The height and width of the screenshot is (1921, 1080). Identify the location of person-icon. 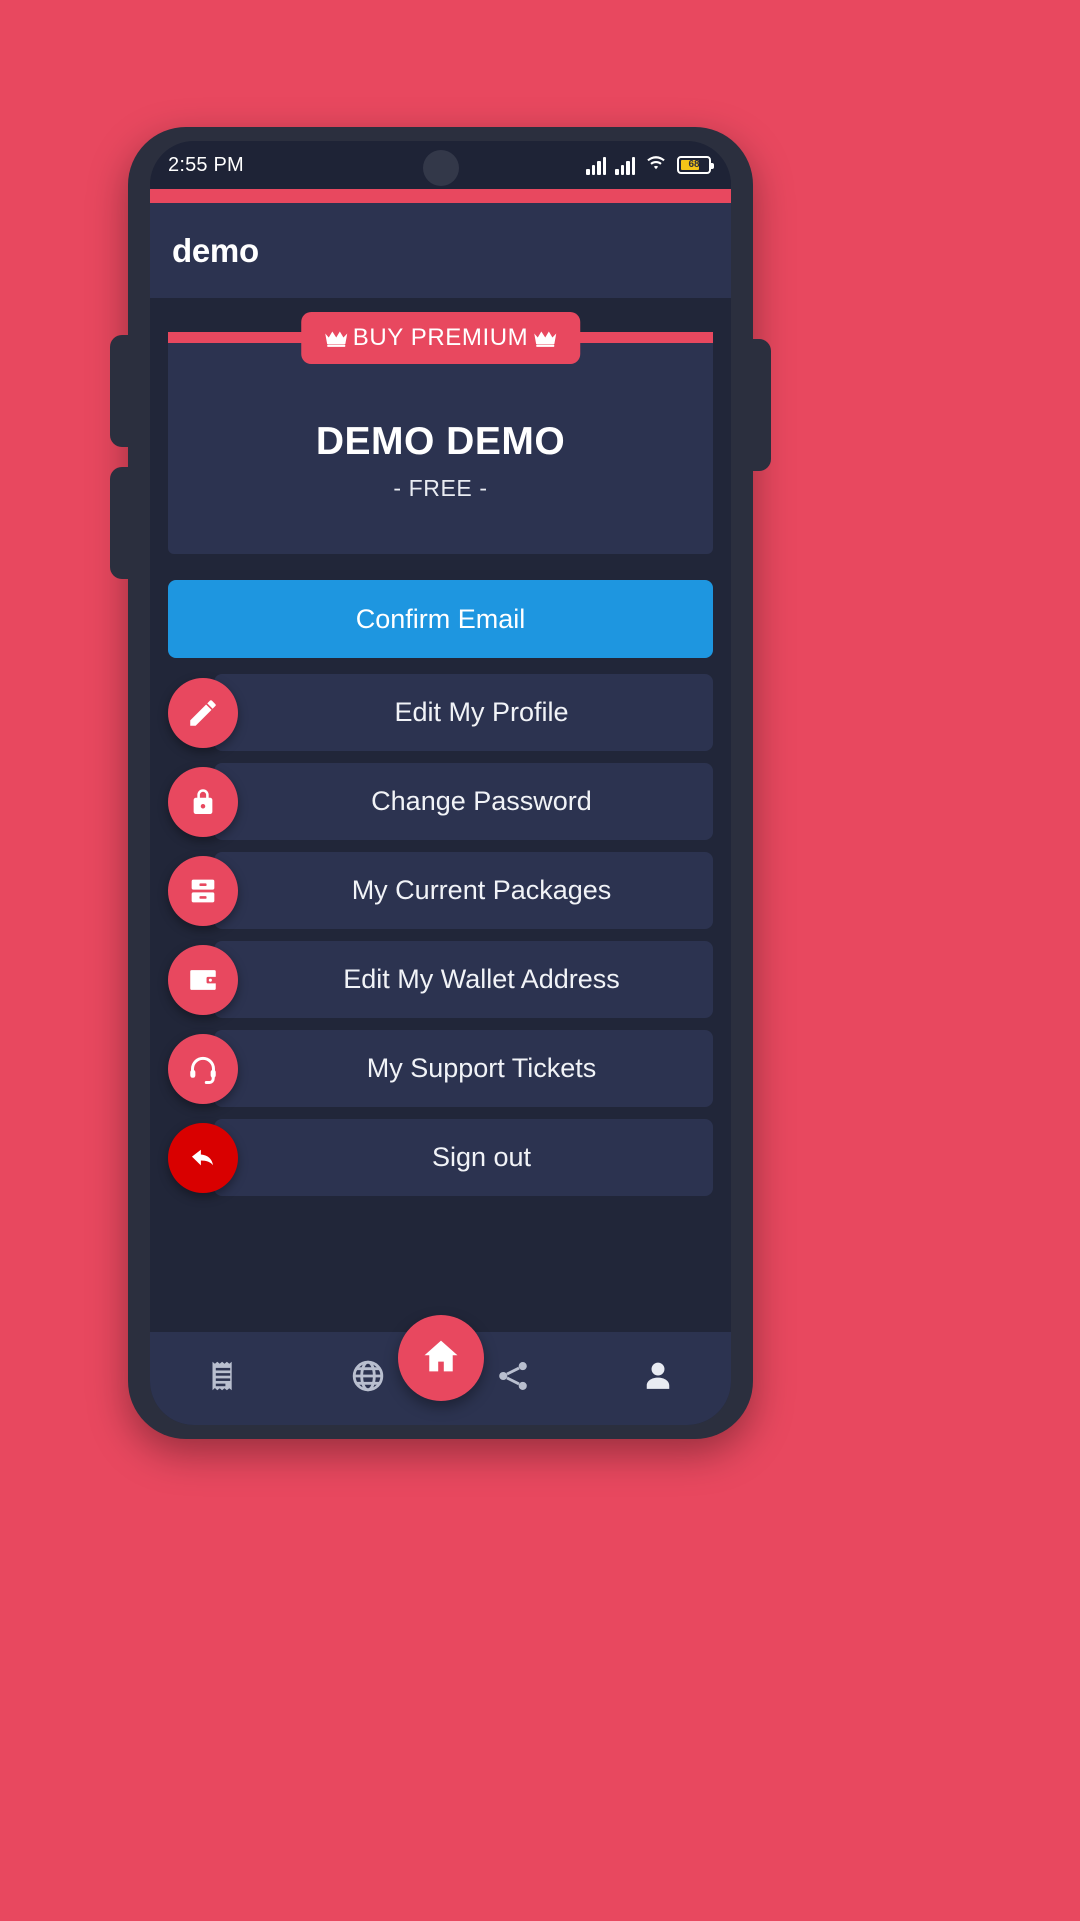
(658, 1378).